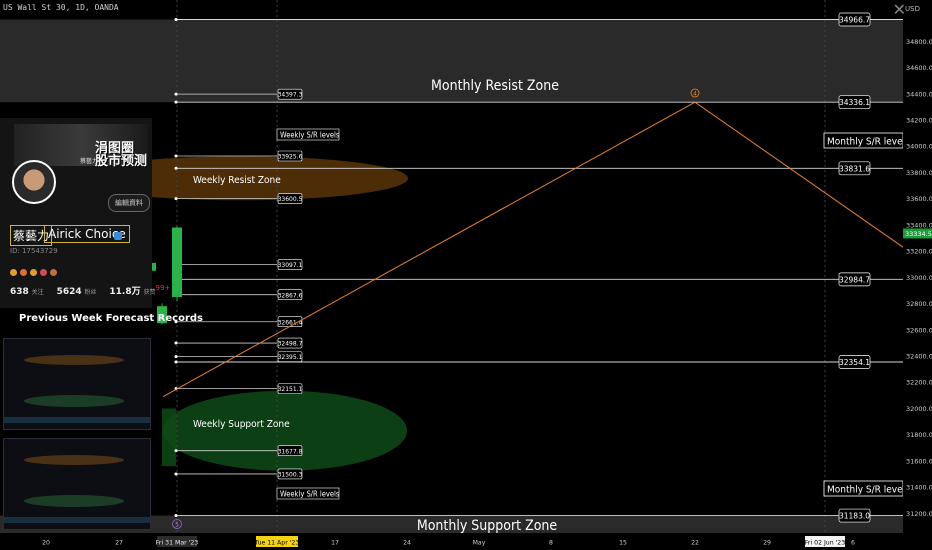 This screenshot has height=550, width=932. I want to click on following-label: 关注, so click(37, 292).